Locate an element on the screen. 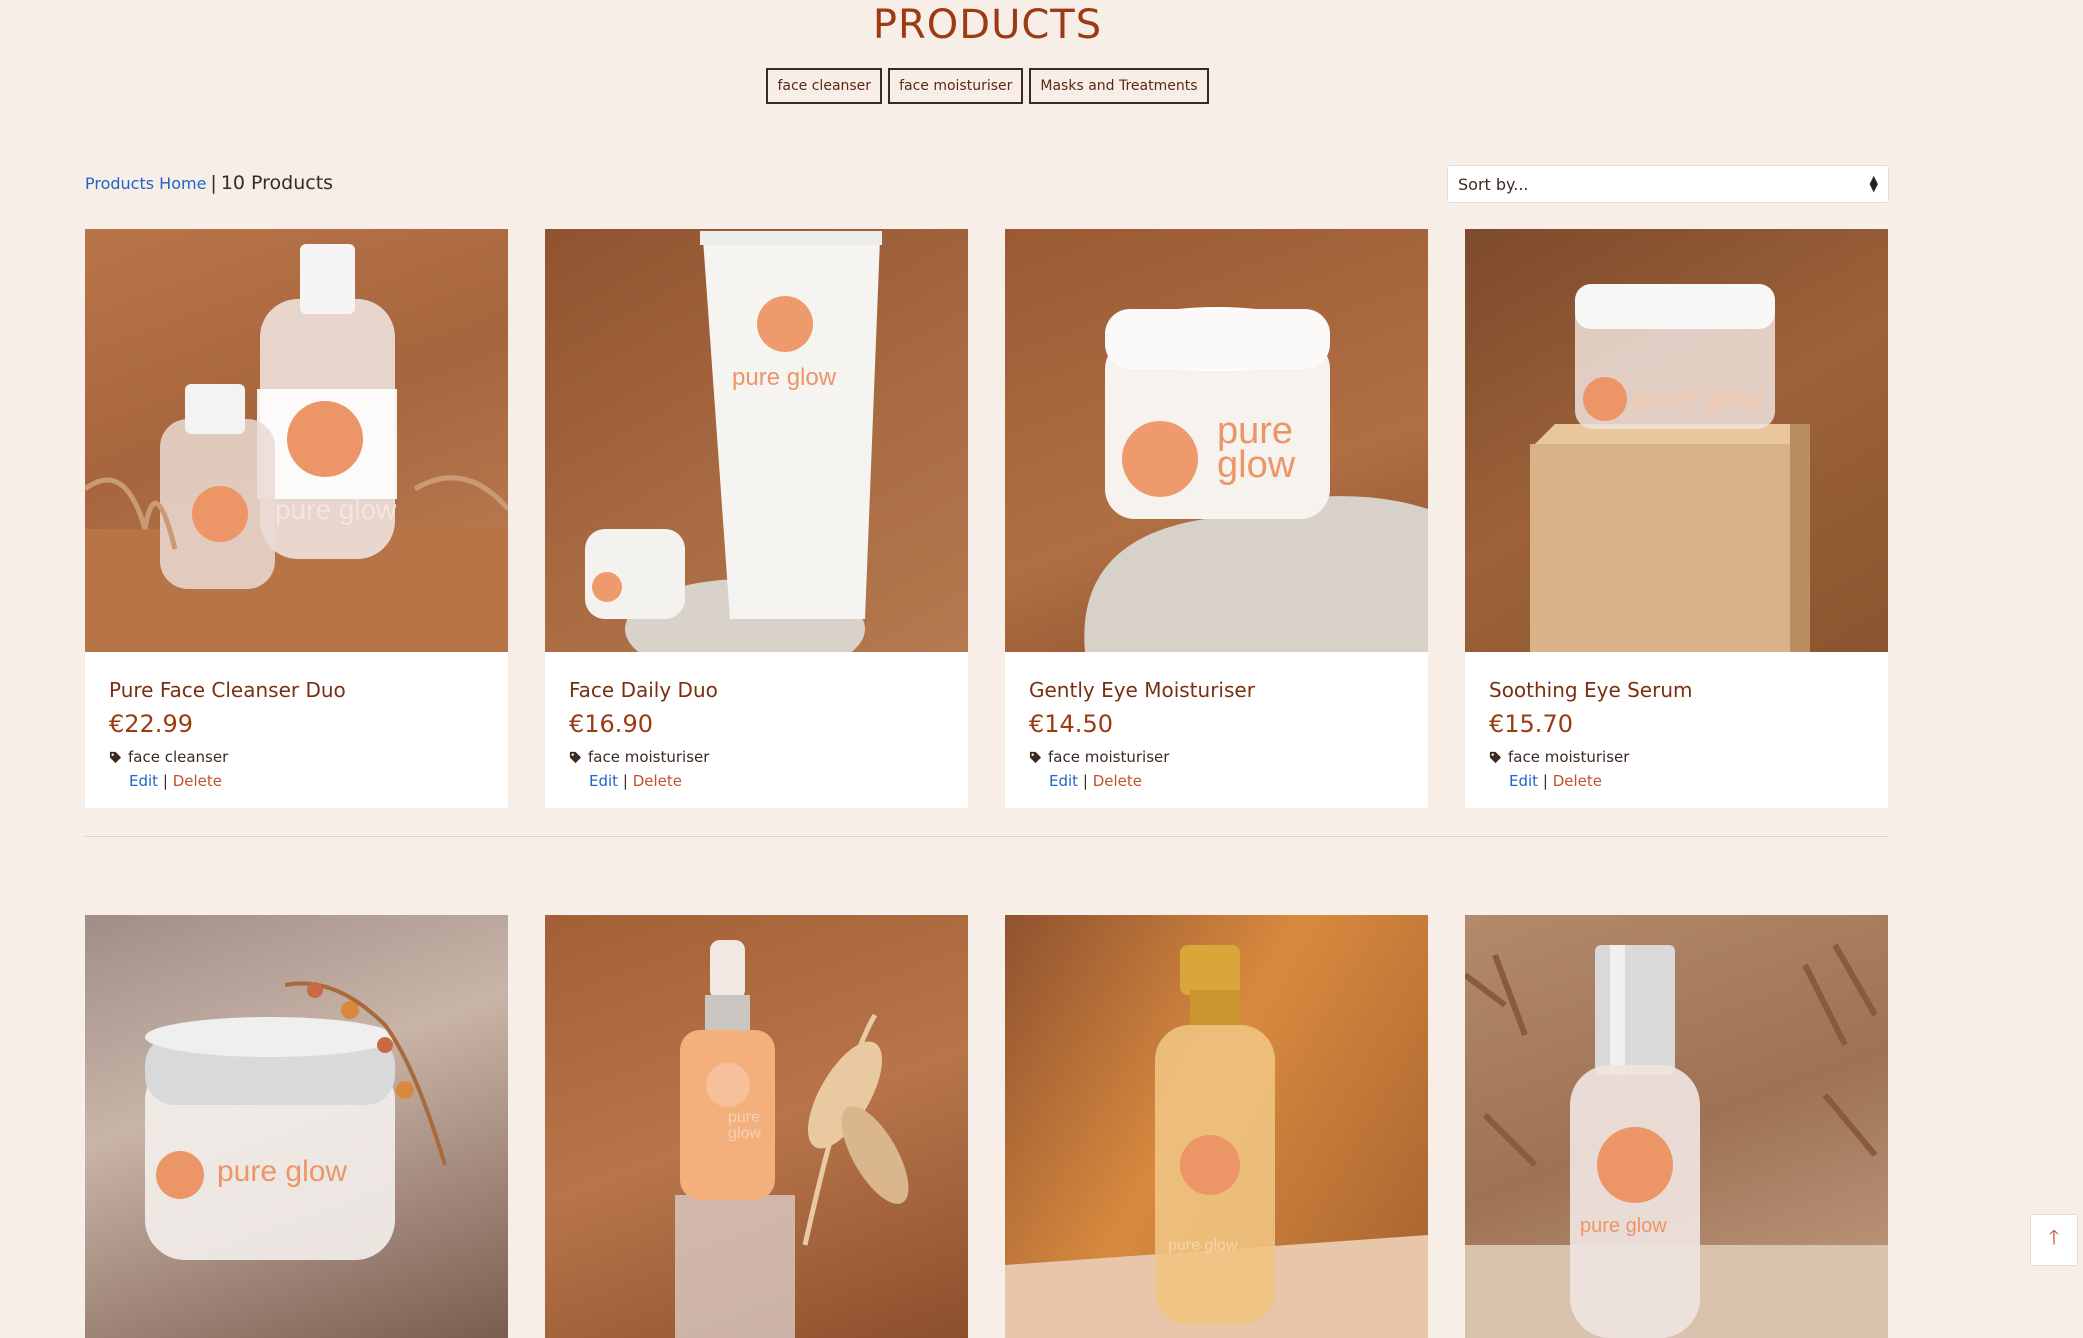  product-count: 10 Products is located at coordinates (277, 183).